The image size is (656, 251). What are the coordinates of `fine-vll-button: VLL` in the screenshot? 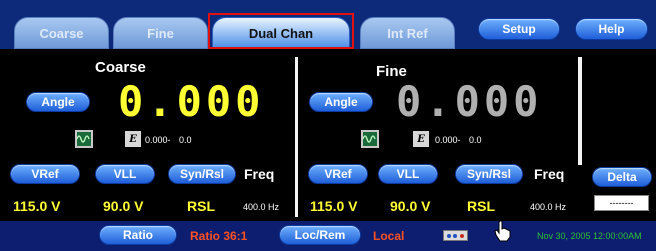 It's located at (408, 174).